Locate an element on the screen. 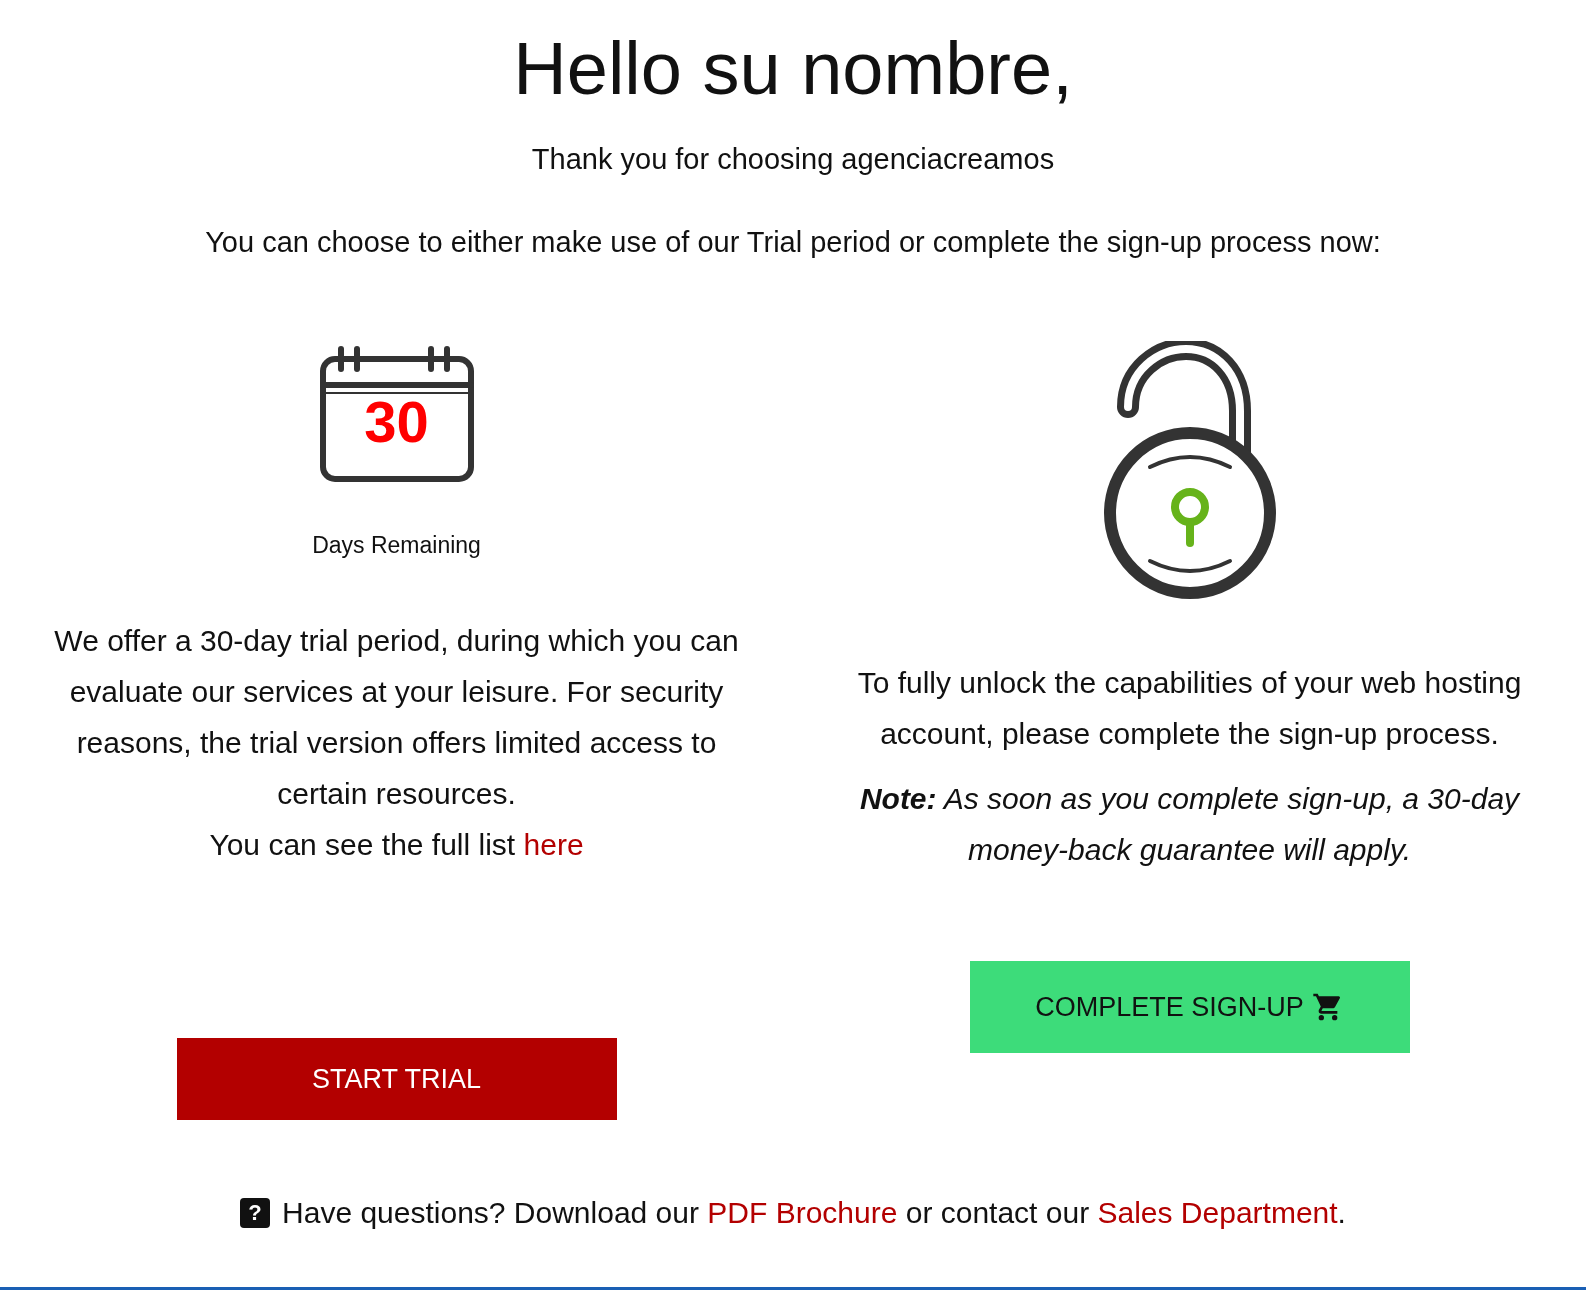 Image resolution: width=1586 pixels, height=1290 pixels. full-list-text: You can see the full list here is located at coordinates (396, 845).